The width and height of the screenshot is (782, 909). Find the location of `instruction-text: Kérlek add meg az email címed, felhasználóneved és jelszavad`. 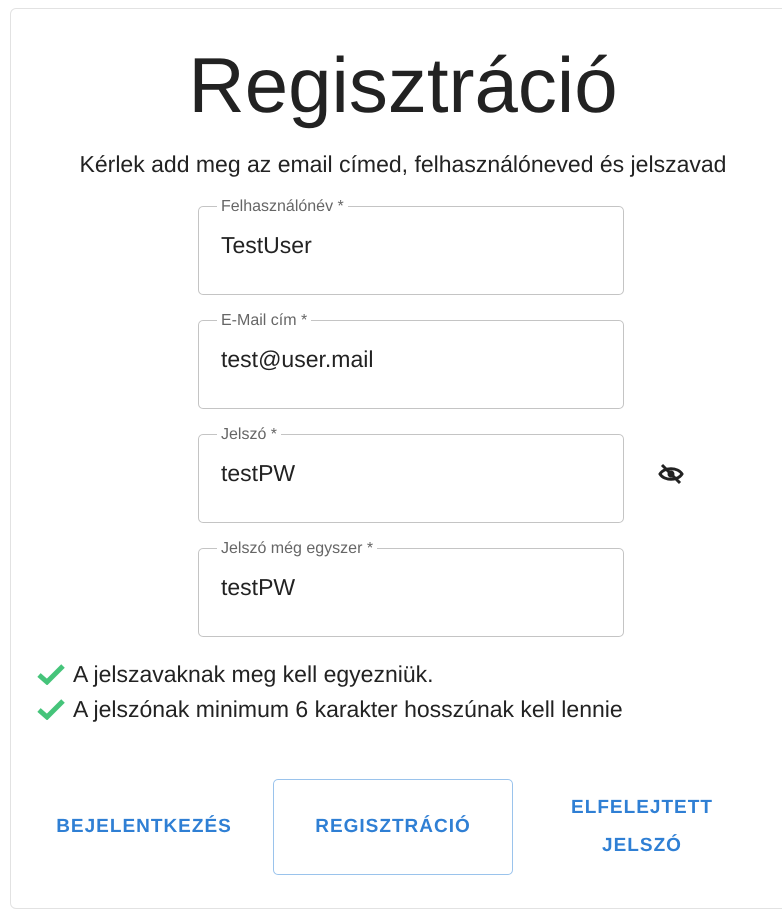

instruction-text: Kérlek add meg az email címed, felhasználóneved és jelszavad is located at coordinates (403, 164).